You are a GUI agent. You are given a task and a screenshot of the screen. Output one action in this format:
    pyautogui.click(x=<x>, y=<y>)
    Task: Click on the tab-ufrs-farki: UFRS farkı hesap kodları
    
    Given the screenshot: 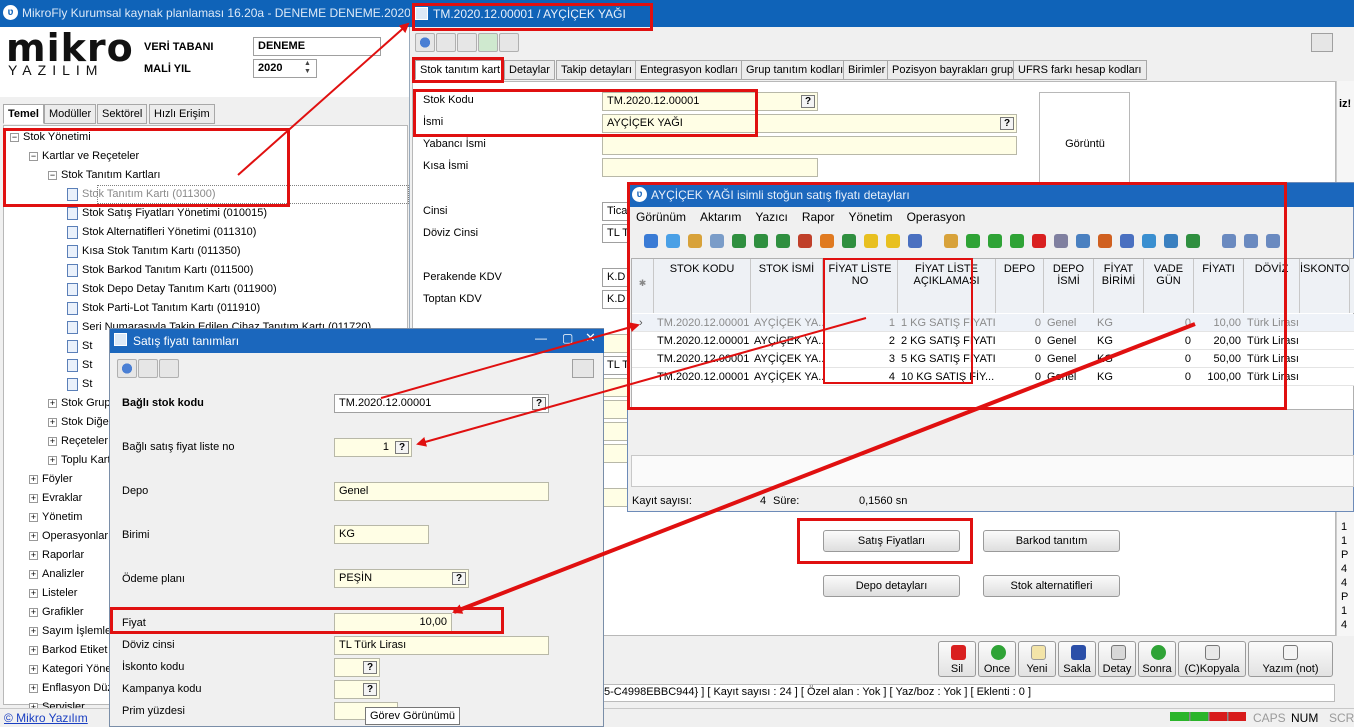 What is the action you would take?
    pyautogui.click(x=1080, y=70)
    